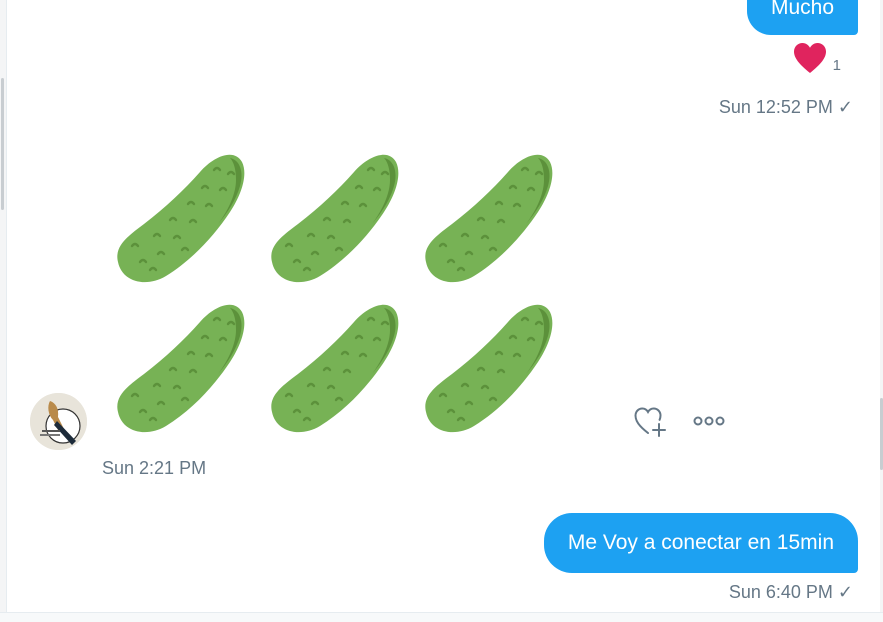 This screenshot has width=883, height=622. What do you see at coordinates (785, 107) in the screenshot?
I see `message-timestamp: Sun 12:52 PM ✓` at bounding box center [785, 107].